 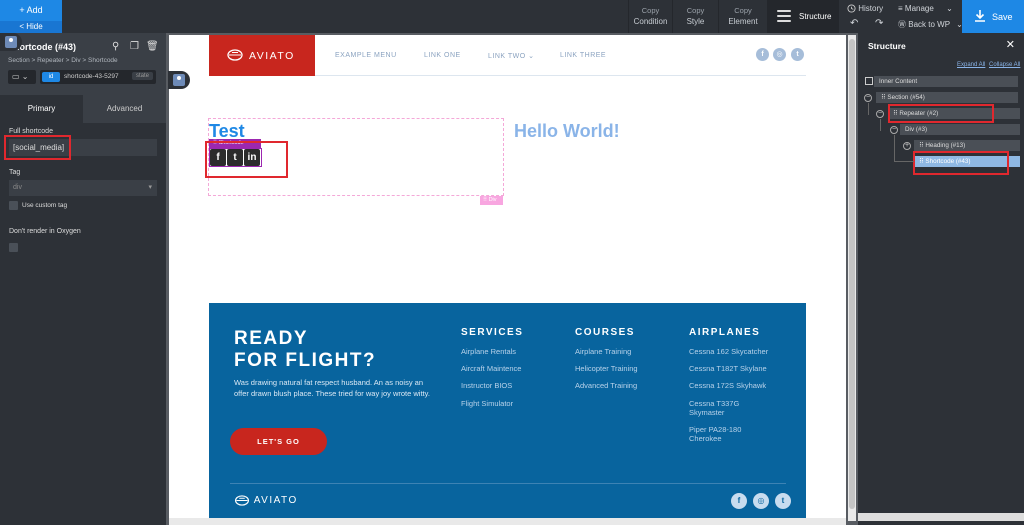 What do you see at coordinates (124, 109) in the screenshot?
I see `tab-advanced: Advanced` at bounding box center [124, 109].